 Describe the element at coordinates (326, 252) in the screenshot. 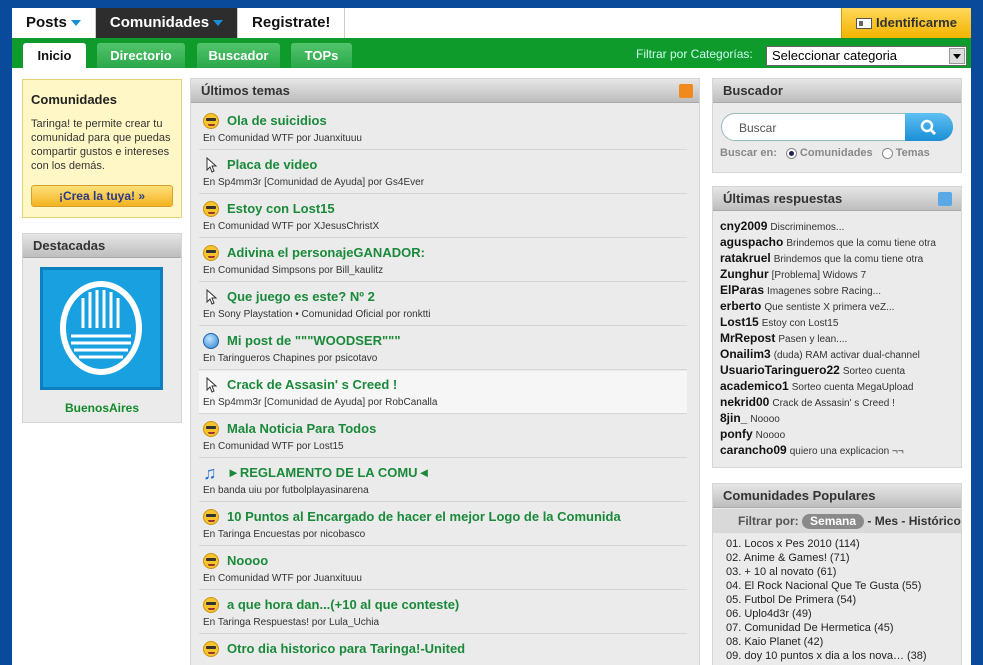

I see `topic-title: Adivina el personajeGANADOR:` at that location.